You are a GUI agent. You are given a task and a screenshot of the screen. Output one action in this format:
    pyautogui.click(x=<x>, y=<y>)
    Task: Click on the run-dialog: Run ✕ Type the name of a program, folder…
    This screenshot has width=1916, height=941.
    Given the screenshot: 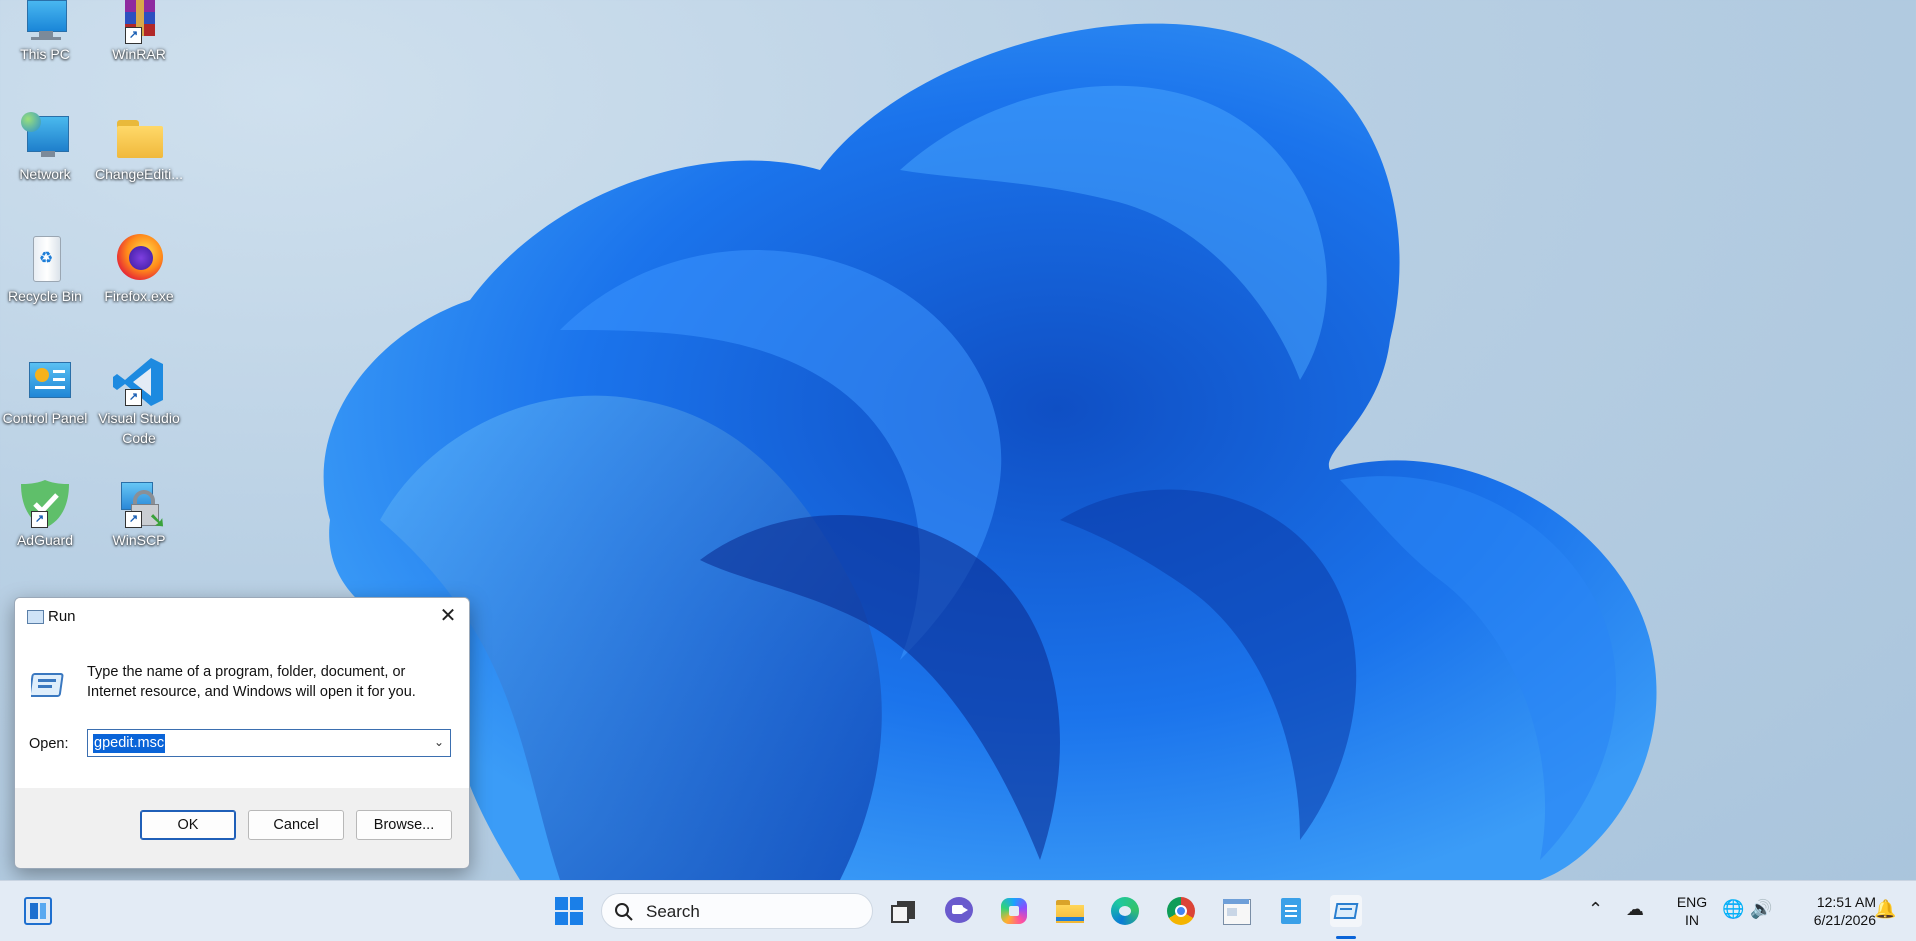 What is the action you would take?
    pyautogui.click(x=242, y=733)
    